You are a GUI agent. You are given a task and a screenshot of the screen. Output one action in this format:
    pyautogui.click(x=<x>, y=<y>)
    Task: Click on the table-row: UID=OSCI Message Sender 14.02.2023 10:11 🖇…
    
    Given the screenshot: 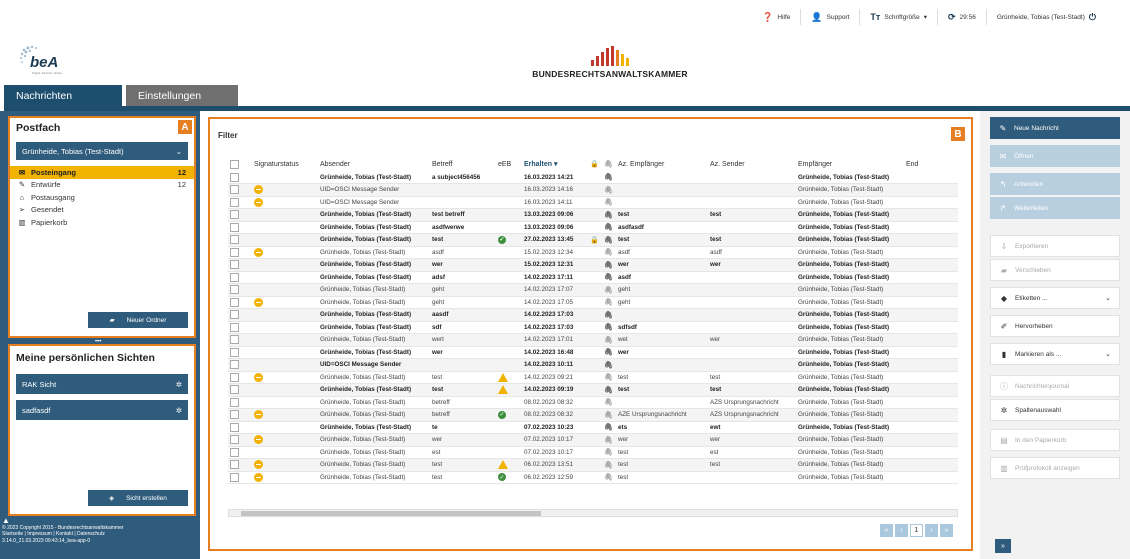 What is the action you would take?
    pyautogui.click(x=593, y=365)
    